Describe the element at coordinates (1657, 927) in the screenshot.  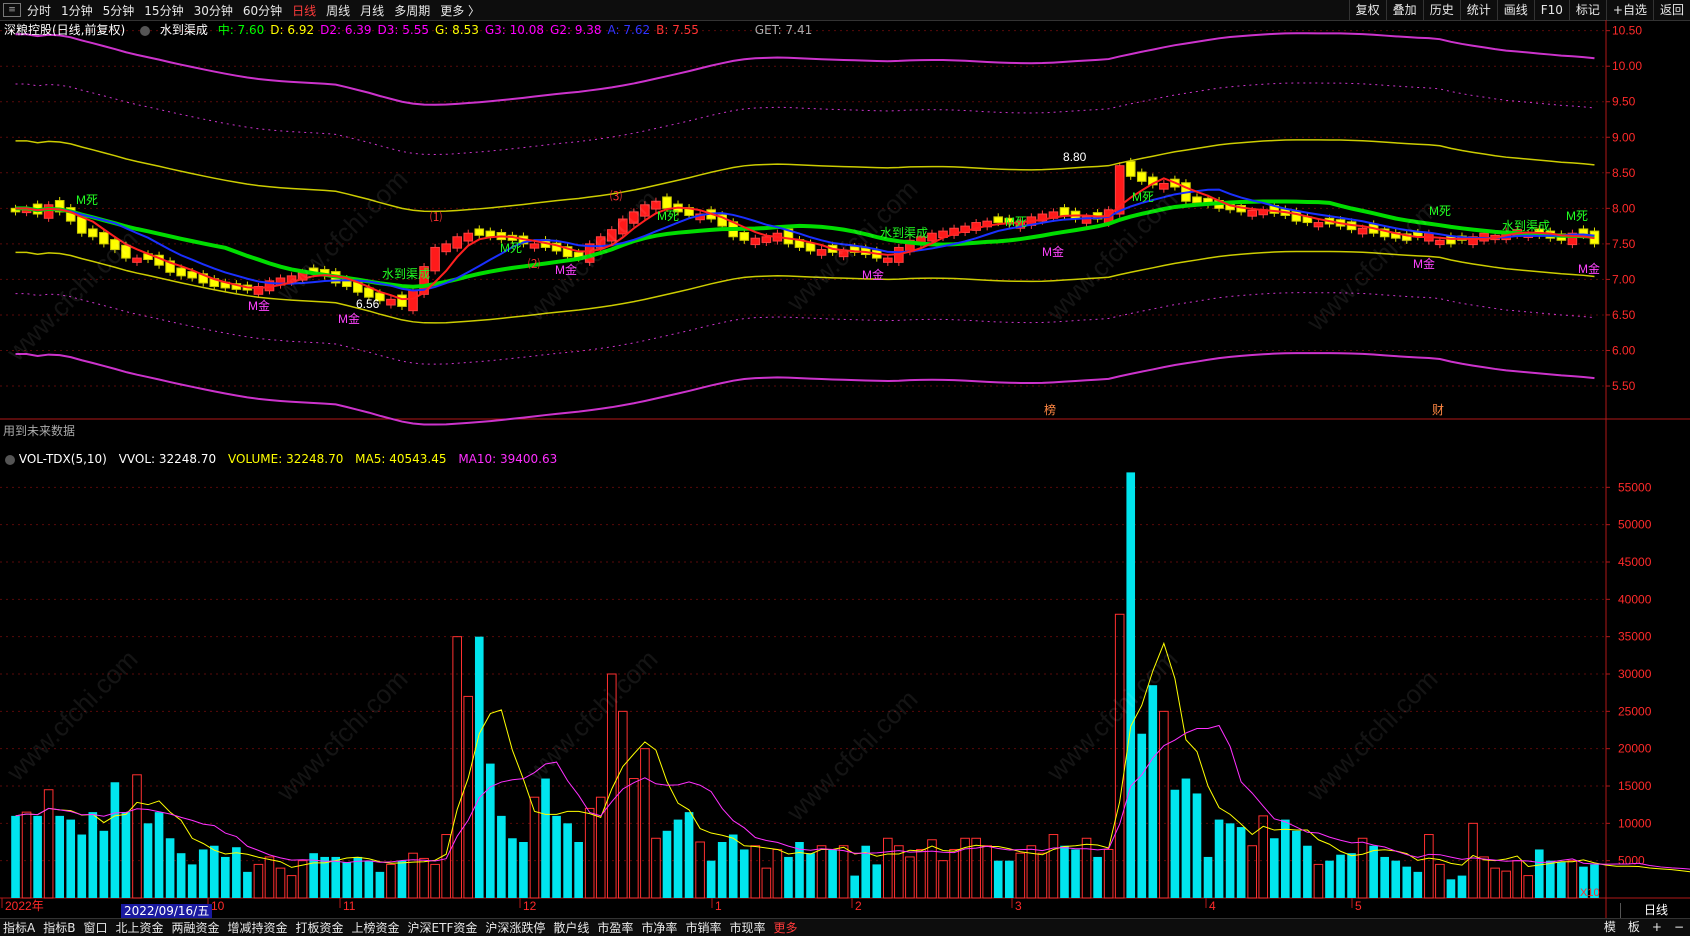
I see `bottom-tool: +` at that location.